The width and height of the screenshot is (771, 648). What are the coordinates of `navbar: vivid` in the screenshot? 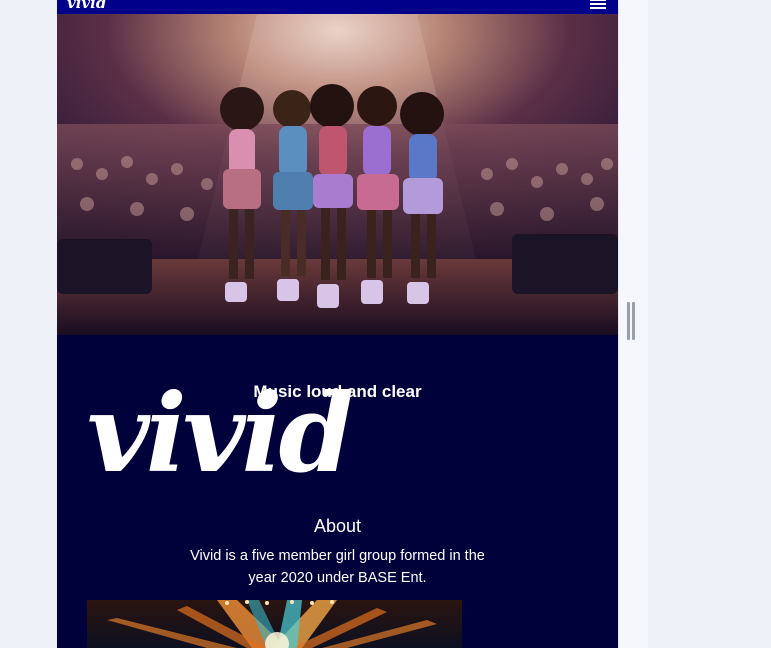 It's located at (337, 7).